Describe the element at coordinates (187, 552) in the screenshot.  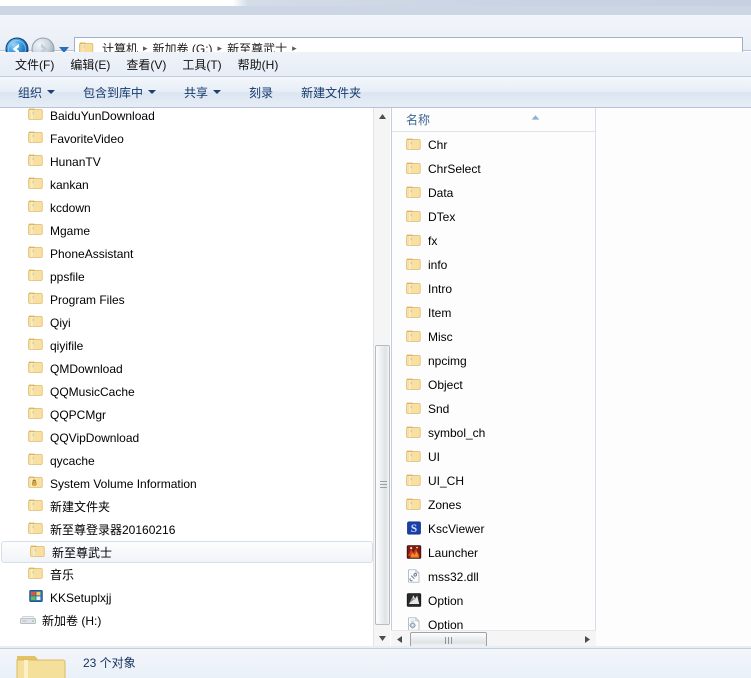
I see `tree-item-selected: 新至尊武士` at that location.